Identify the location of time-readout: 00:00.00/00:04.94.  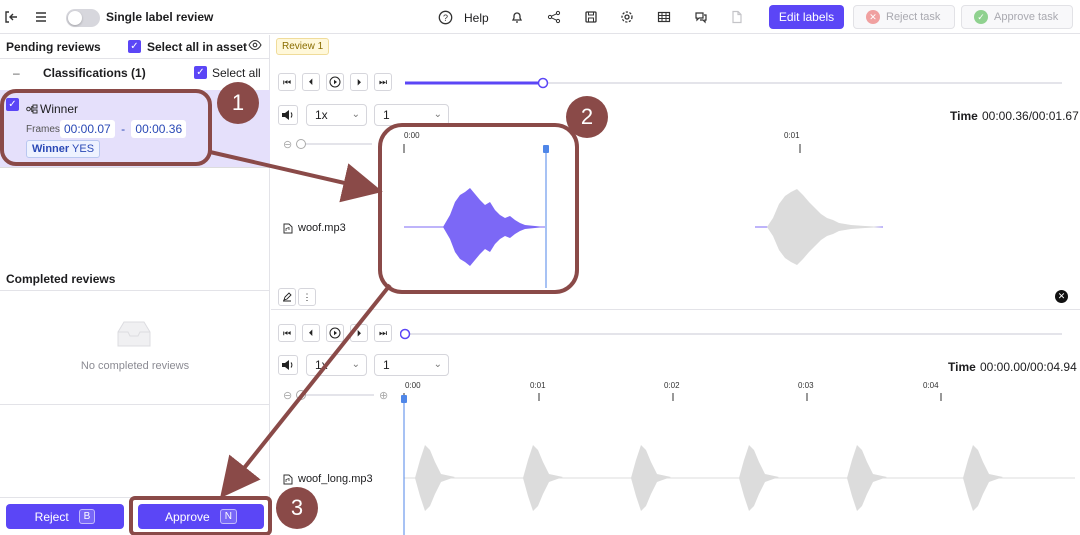
(1028, 367).